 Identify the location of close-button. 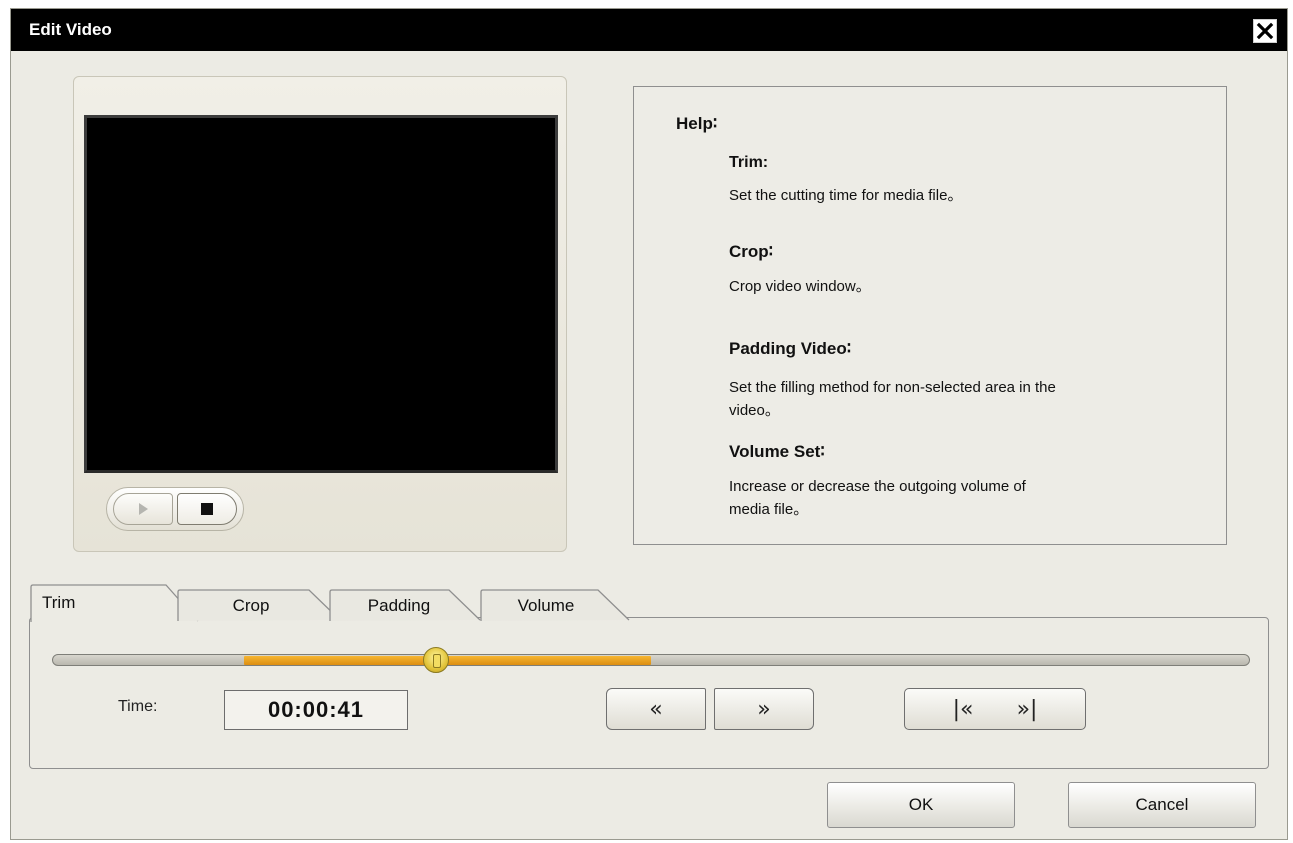
(1265, 31).